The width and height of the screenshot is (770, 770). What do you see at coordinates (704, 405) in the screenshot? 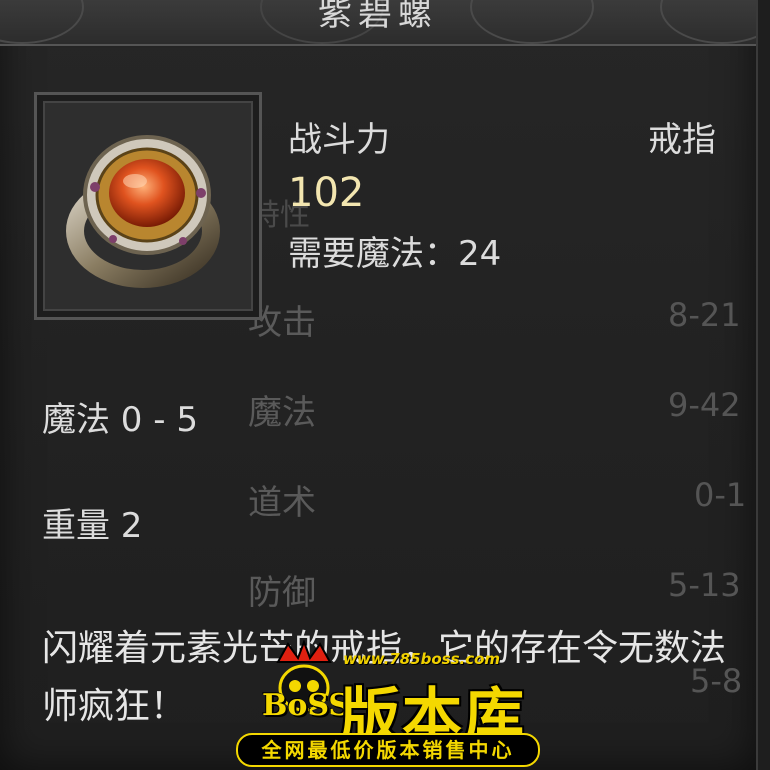
I see `faded-stat-value: 9-42` at bounding box center [704, 405].